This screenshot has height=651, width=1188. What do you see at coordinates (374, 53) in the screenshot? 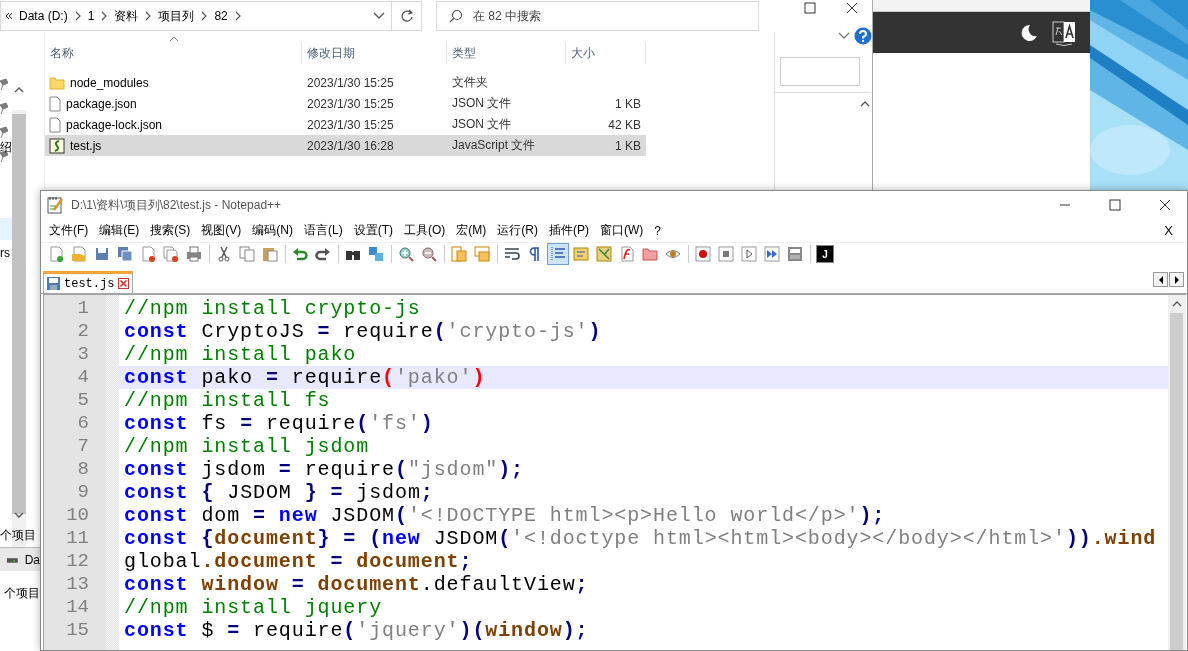
I see `column-header: 修改日期` at bounding box center [374, 53].